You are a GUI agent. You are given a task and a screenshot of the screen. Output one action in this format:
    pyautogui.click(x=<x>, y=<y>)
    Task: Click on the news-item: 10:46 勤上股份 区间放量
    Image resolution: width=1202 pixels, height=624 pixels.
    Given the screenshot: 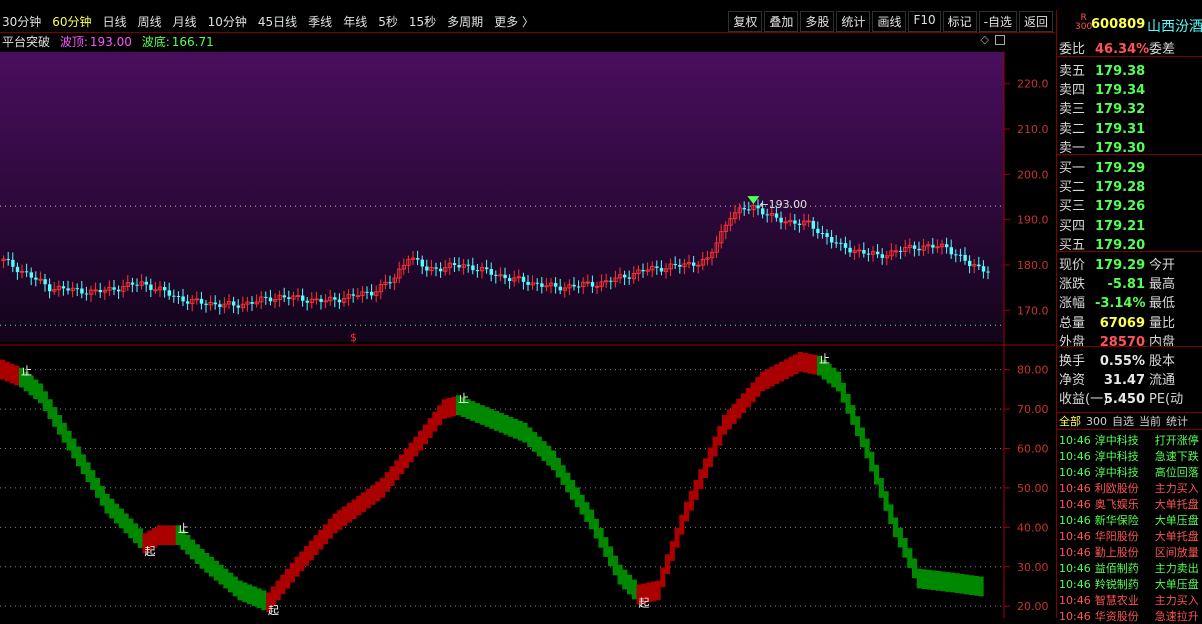 What is the action you would take?
    pyautogui.click(x=1129, y=552)
    